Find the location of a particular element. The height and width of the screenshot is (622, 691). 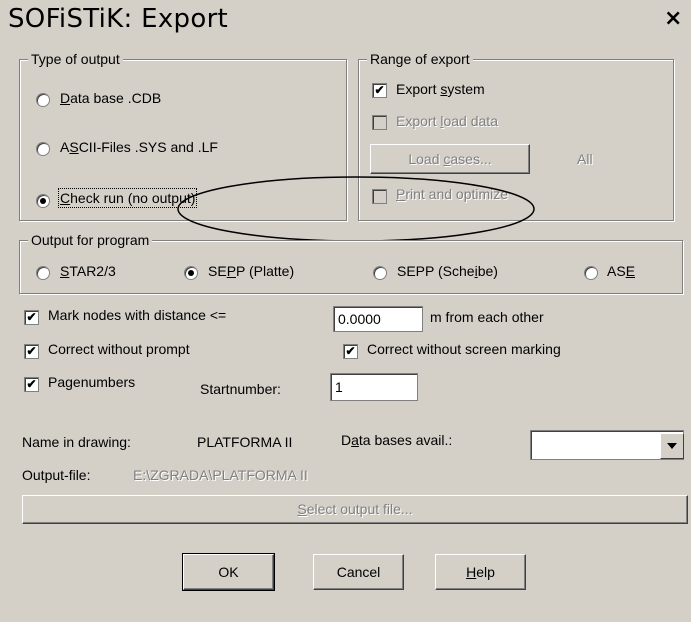

pagenumbers-label: Pagenumbers is located at coordinates (91, 382).